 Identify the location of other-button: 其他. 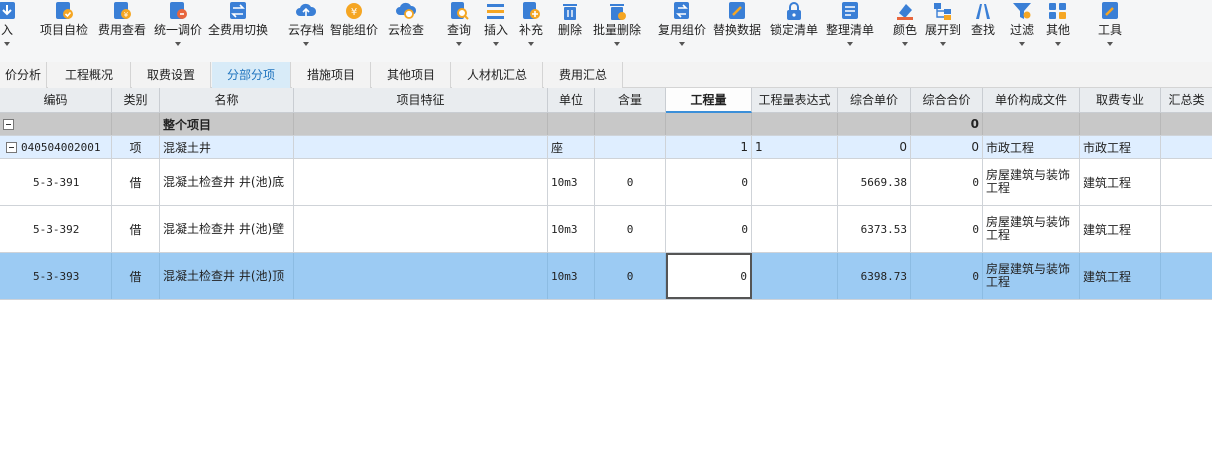
(1058, 30).